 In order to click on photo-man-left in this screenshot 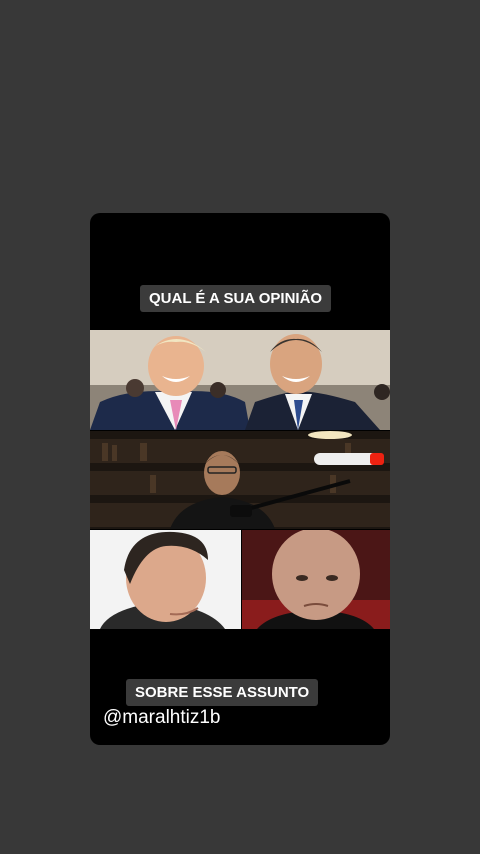, I will do `click(165, 579)`.